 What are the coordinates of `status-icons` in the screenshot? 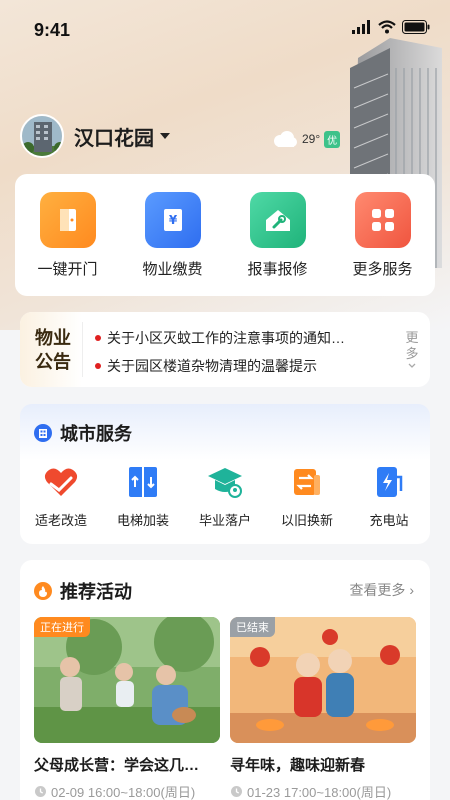 It's located at (391, 27).